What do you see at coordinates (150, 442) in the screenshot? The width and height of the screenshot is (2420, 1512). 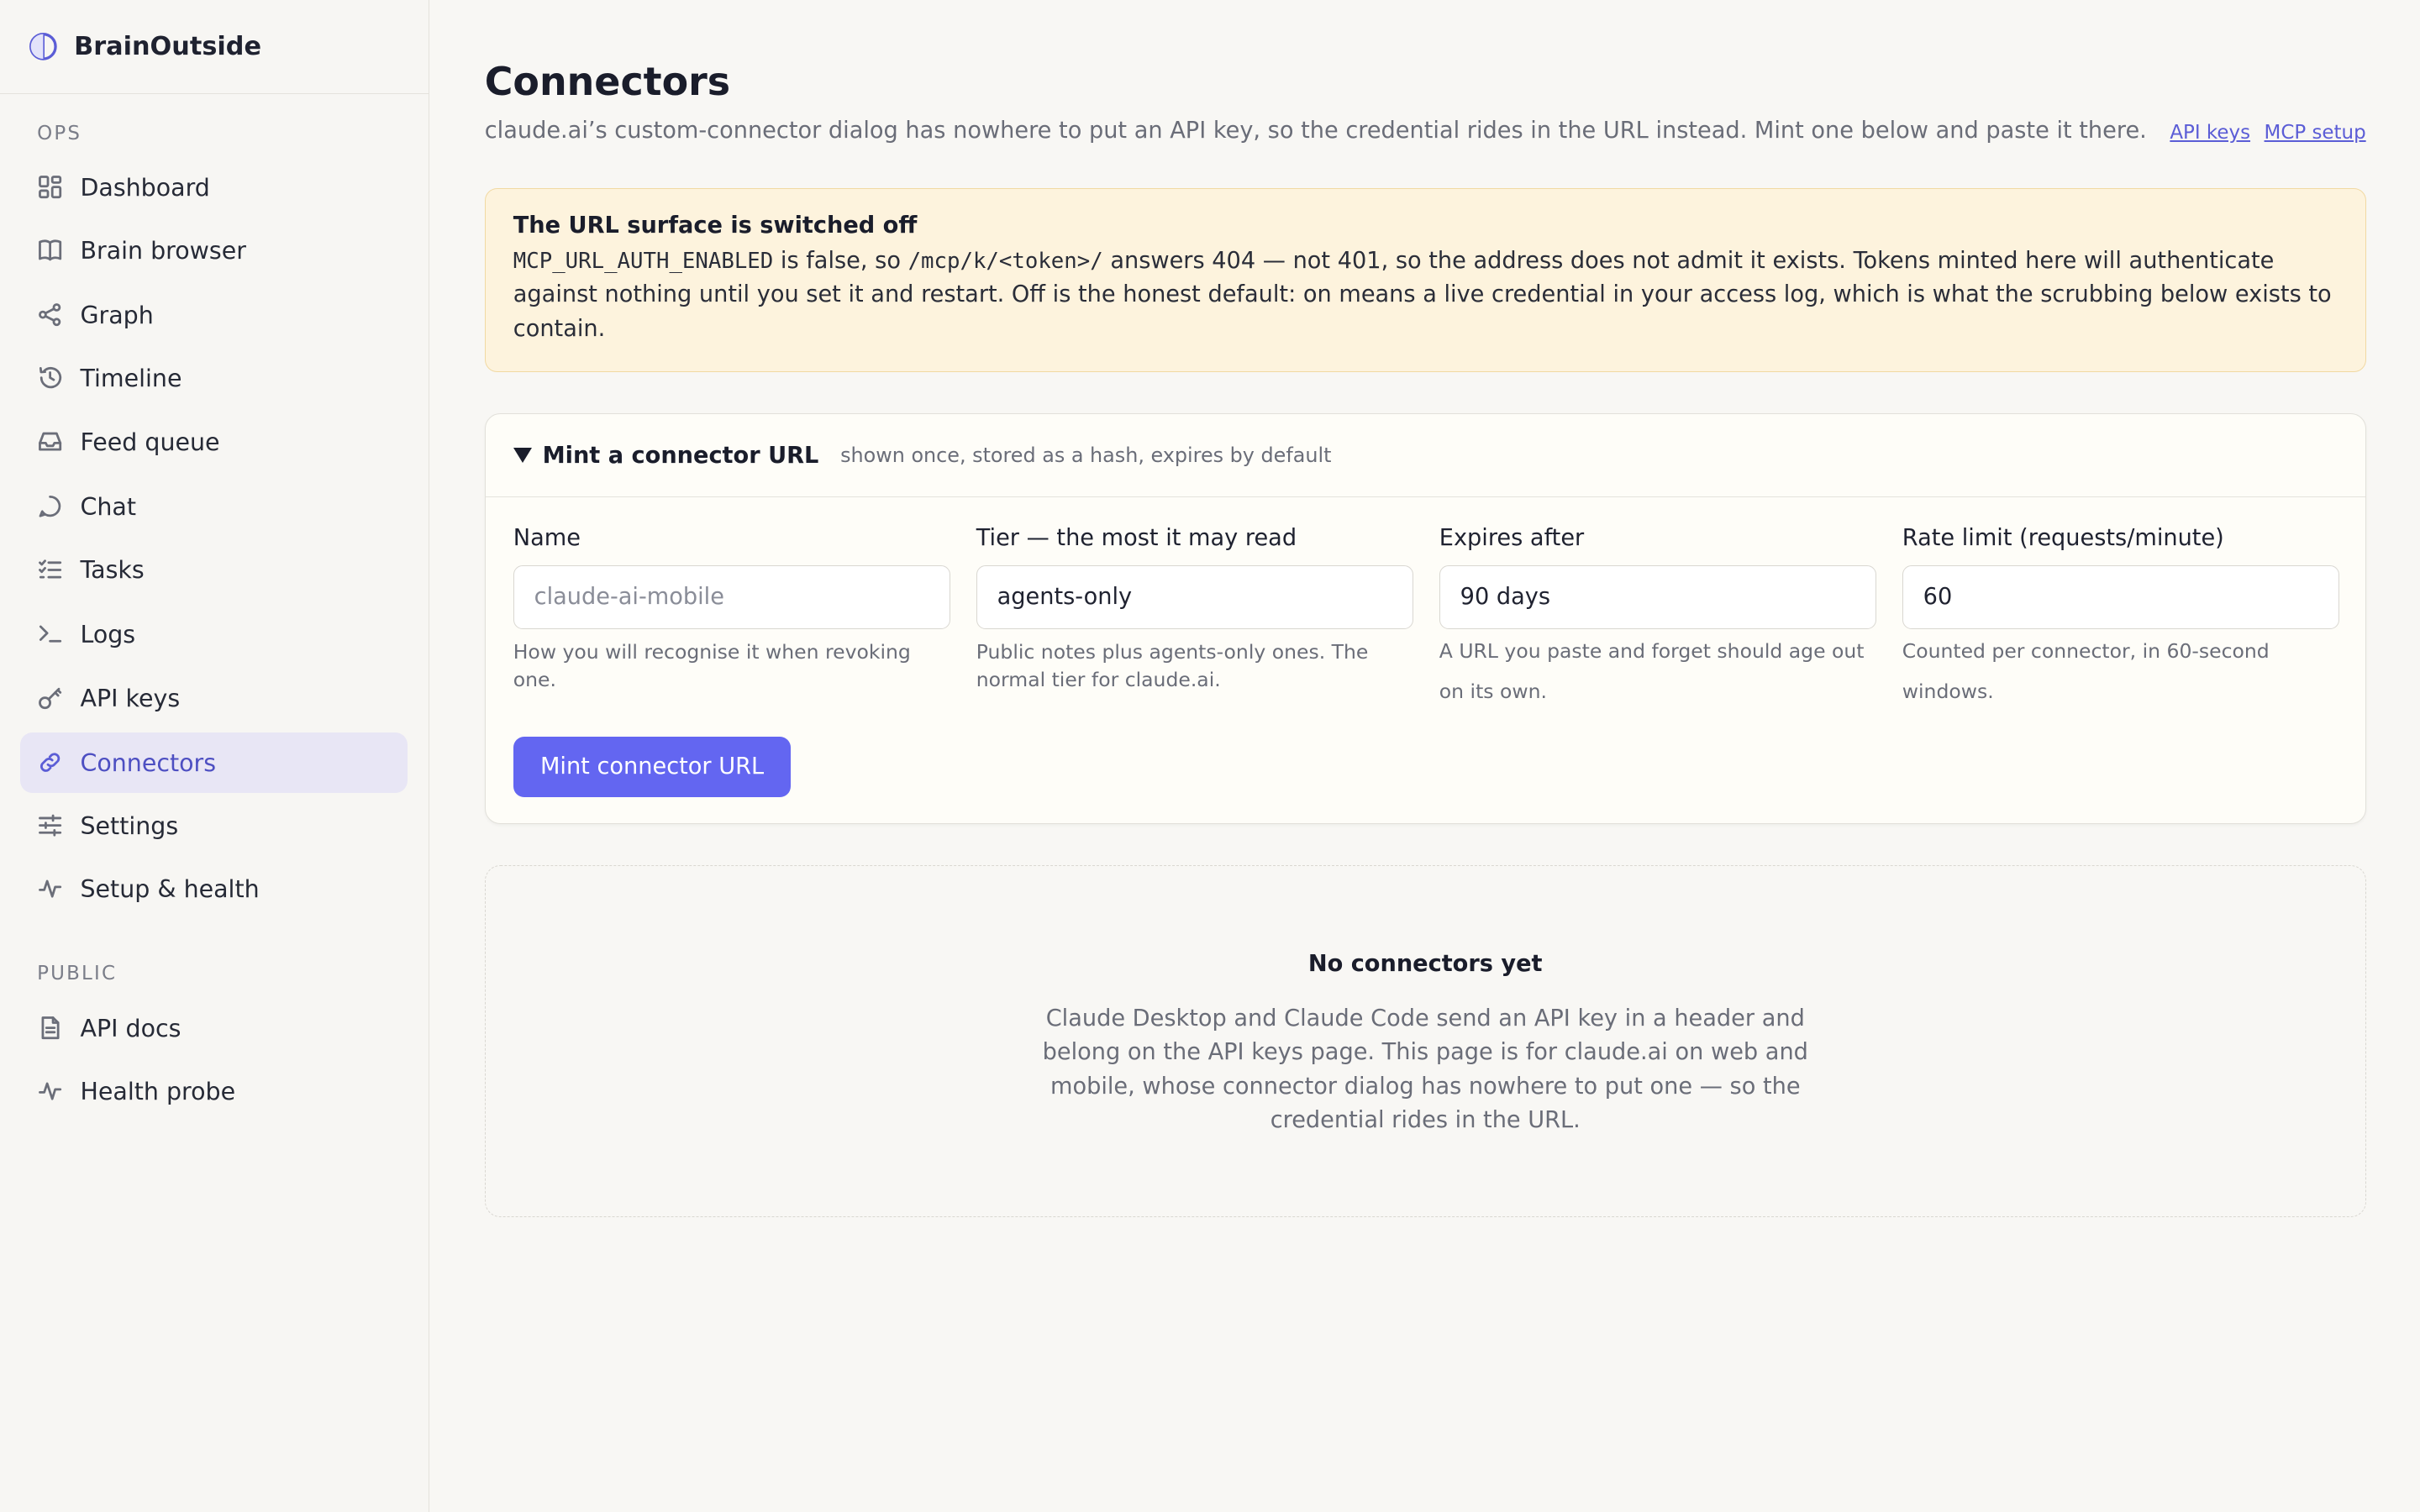 I see `sidebar-item-label: Feed queue` at bounding box center [150, 442].